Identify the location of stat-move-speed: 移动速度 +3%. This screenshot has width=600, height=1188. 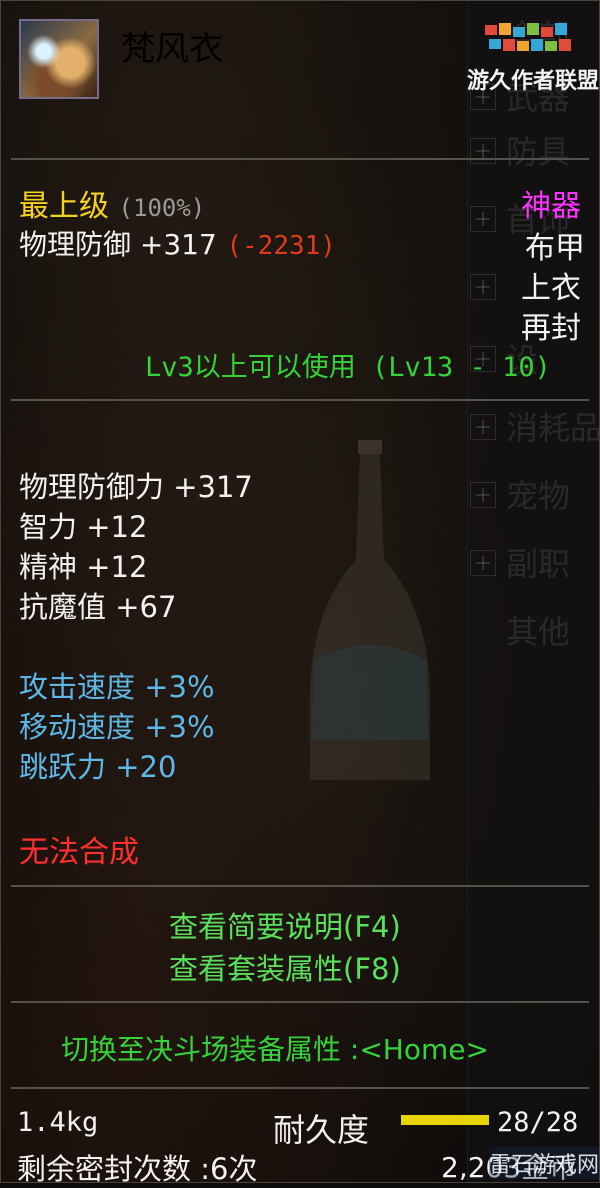
(117, 727).